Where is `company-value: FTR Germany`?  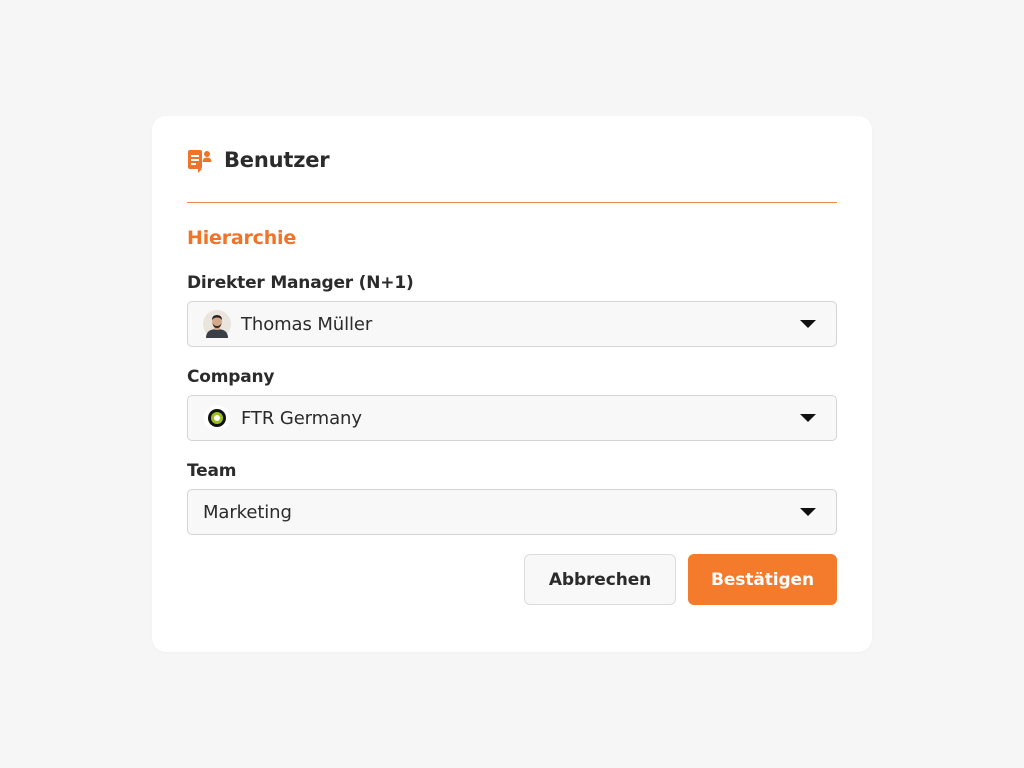
company-value: FTR Germany is located at coordinates (301, 418).